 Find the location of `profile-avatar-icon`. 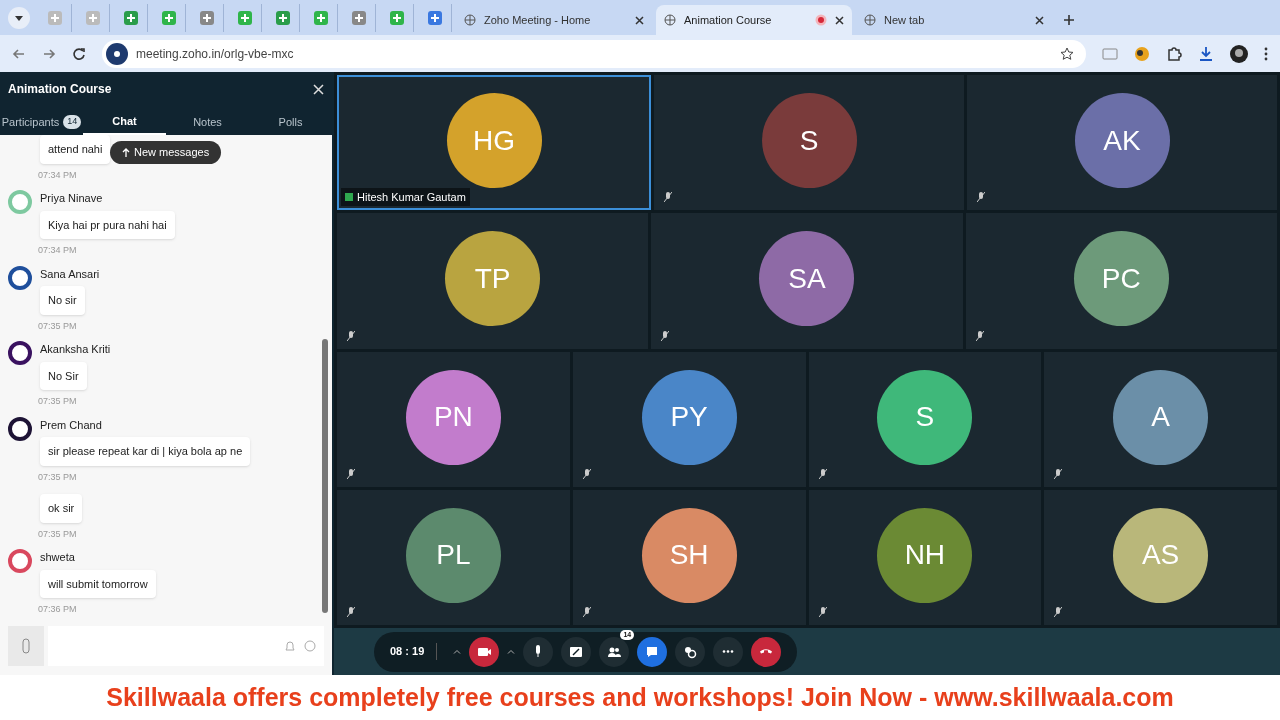

profile-avatar-icon is located at coordinates (1239, 53).